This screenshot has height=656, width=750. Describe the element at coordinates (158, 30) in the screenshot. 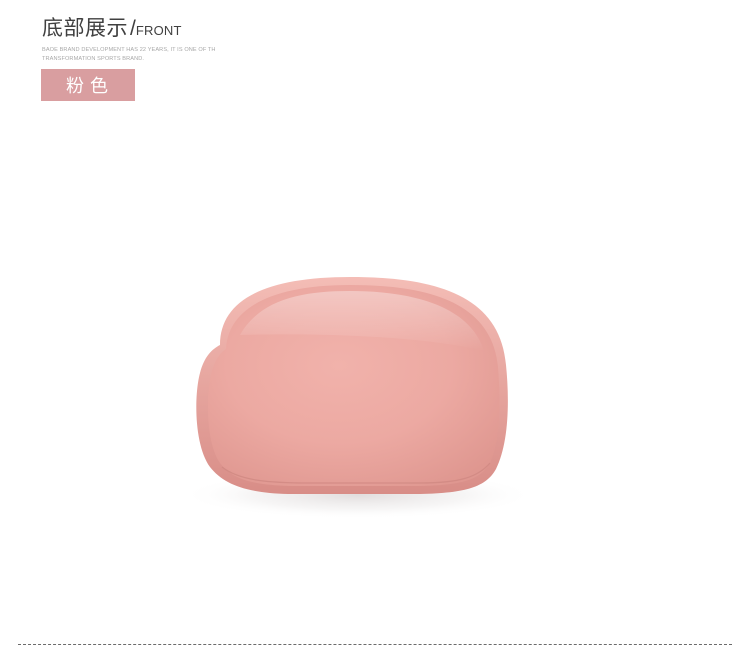

I see `section-title-english: FRONT` at that location.